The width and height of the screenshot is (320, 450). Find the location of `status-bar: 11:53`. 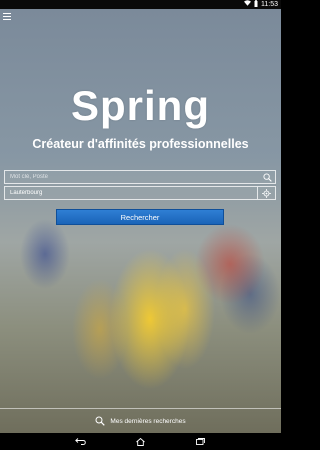

status-bar: 11:53 is located at coordinates (140, 4).